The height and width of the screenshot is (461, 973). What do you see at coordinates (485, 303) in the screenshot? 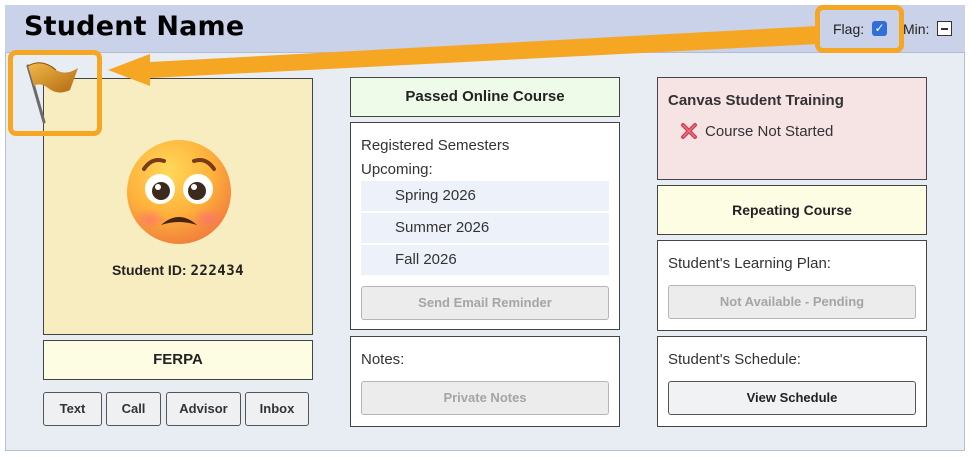
I see `send-email-reminder-button: Send Email Reminder` at bounding box center [485, 303].